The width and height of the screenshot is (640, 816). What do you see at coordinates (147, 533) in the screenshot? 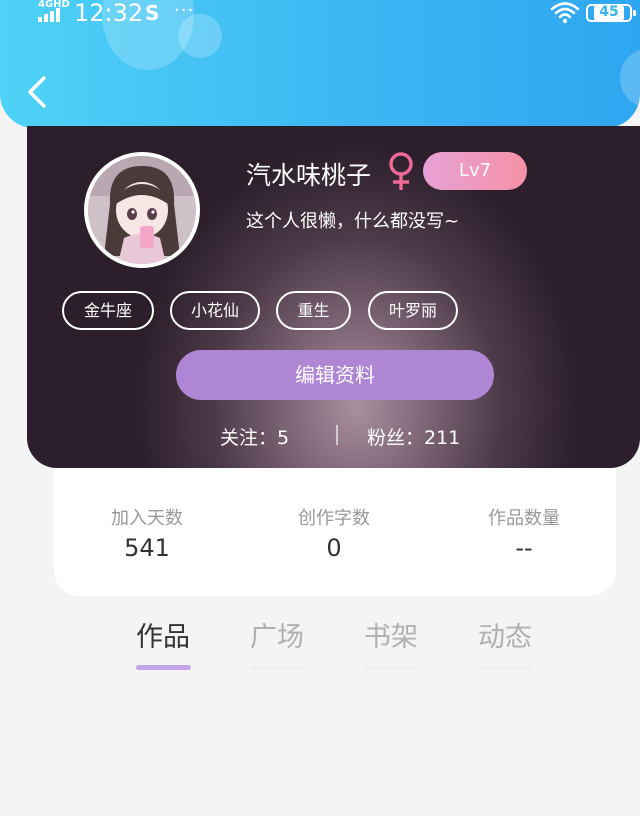
I see `stat-join-days: 加入天数 541` at bounding box center [147, 533].